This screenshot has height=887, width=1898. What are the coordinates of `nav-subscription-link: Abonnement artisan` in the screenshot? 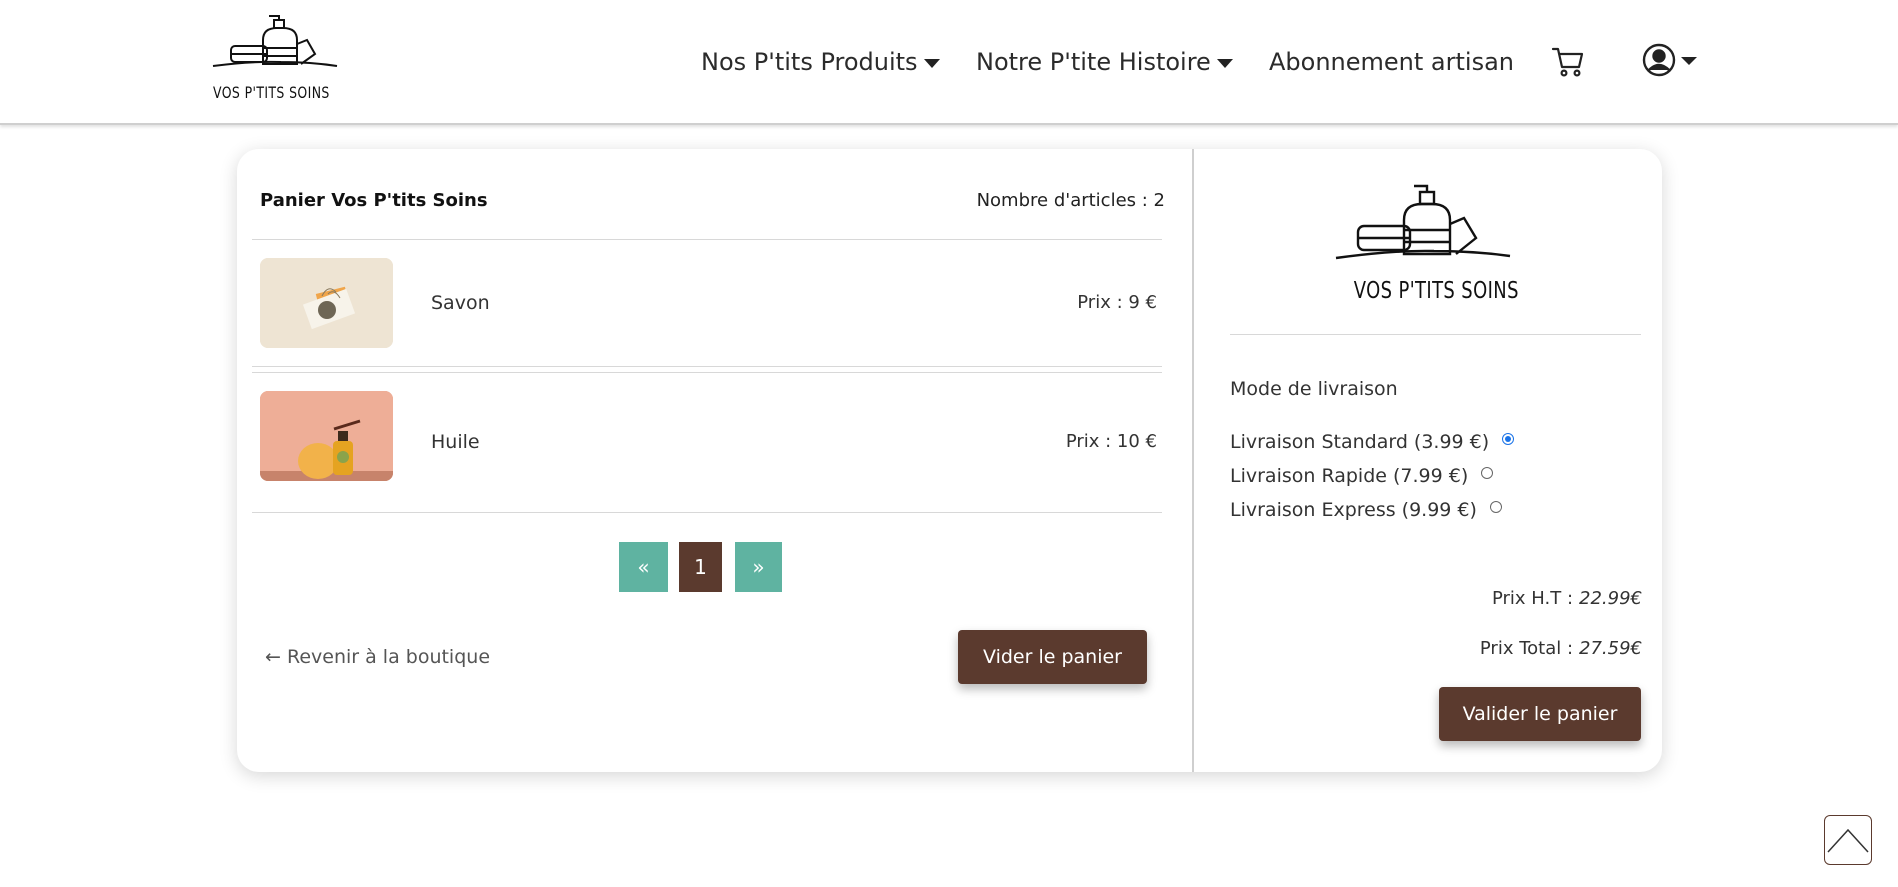 It's located at (1391, 62).